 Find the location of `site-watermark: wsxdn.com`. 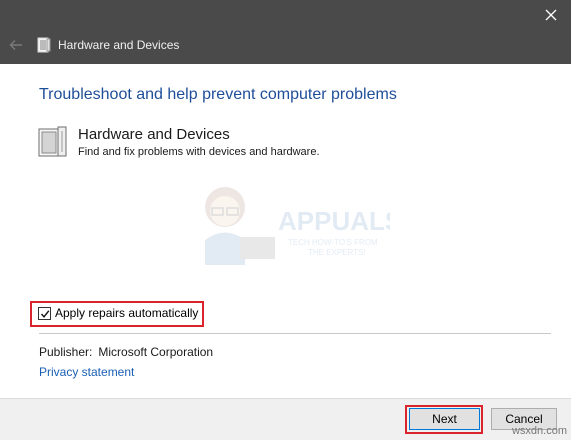

site-watermark: wsxdn.com is located at coordinates (539, 431).